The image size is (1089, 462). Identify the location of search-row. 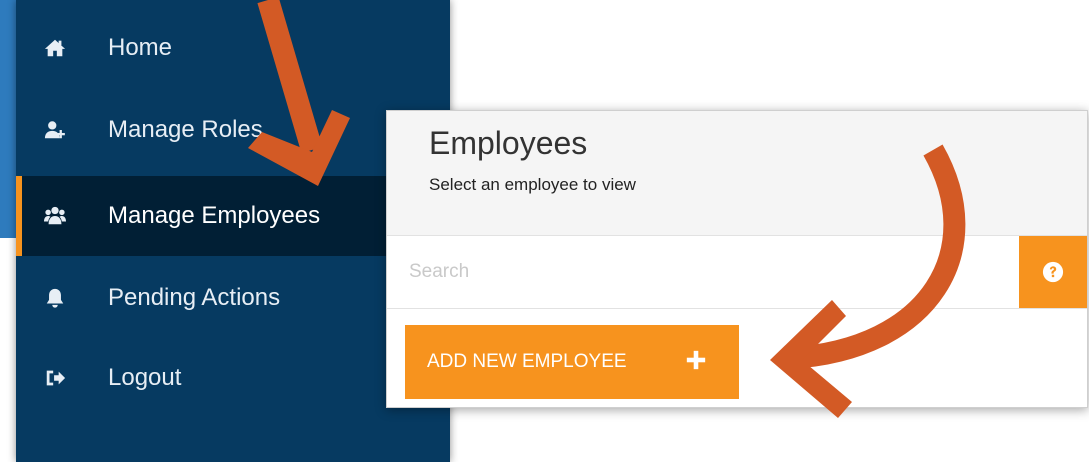
(737, 272).